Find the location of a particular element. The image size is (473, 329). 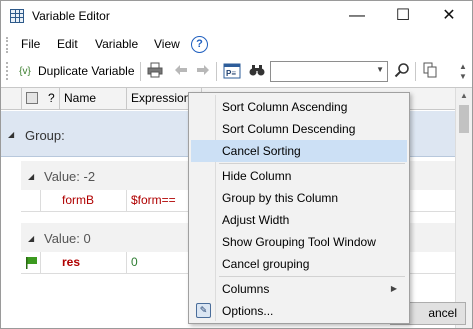

menu-item-cancel-sorting: Cancel Sorting is located at coordinates (299, 151).